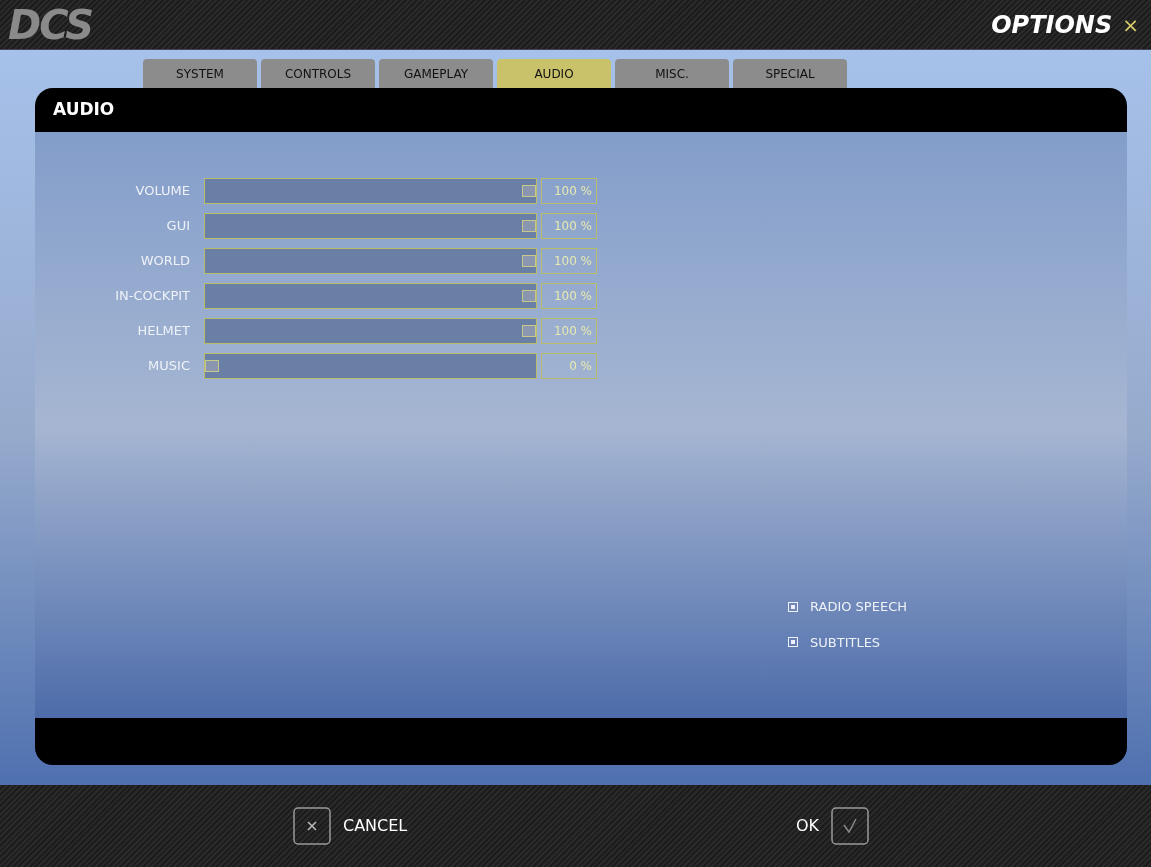 The height and width of the screenshot is (867, 1151). Describe the element at coordinates (200, 73) in the screenshot. I see `tab: SYSTEM` at that location.